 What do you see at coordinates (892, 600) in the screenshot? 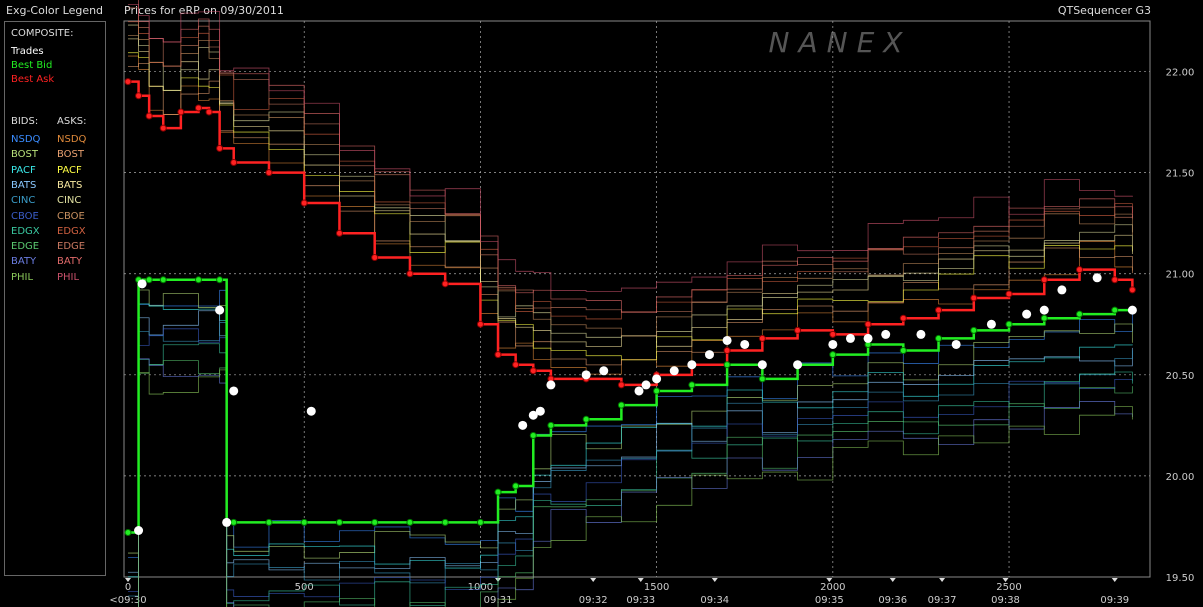
I see `time-tick-label: 09:36` at bounding box center [892, 600].